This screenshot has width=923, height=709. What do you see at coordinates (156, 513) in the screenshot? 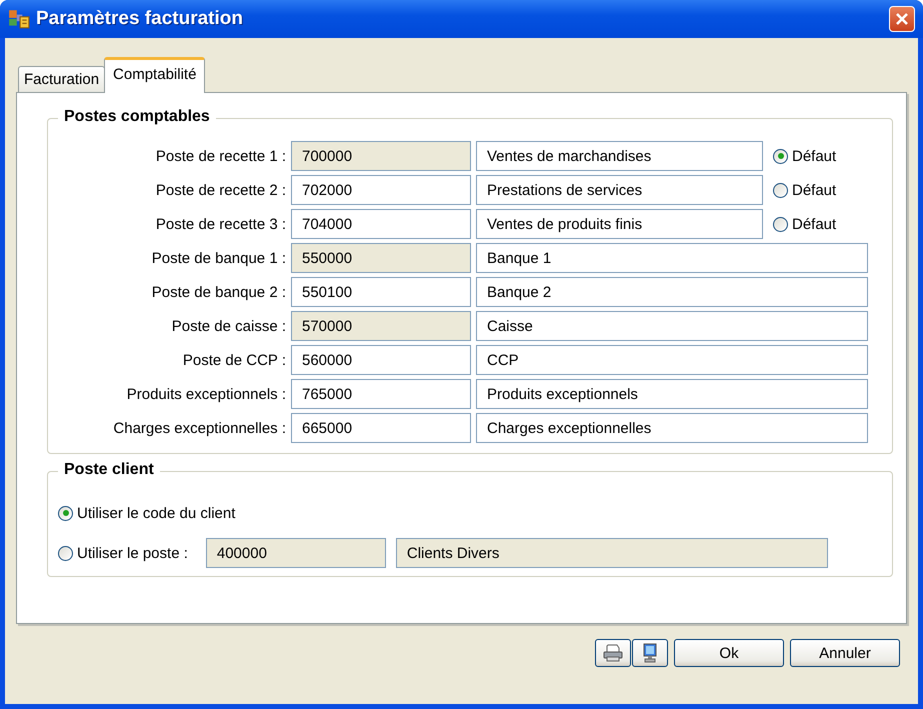
I see `radio-label: Utiliser le code du client` at bounding box center [156, 513].